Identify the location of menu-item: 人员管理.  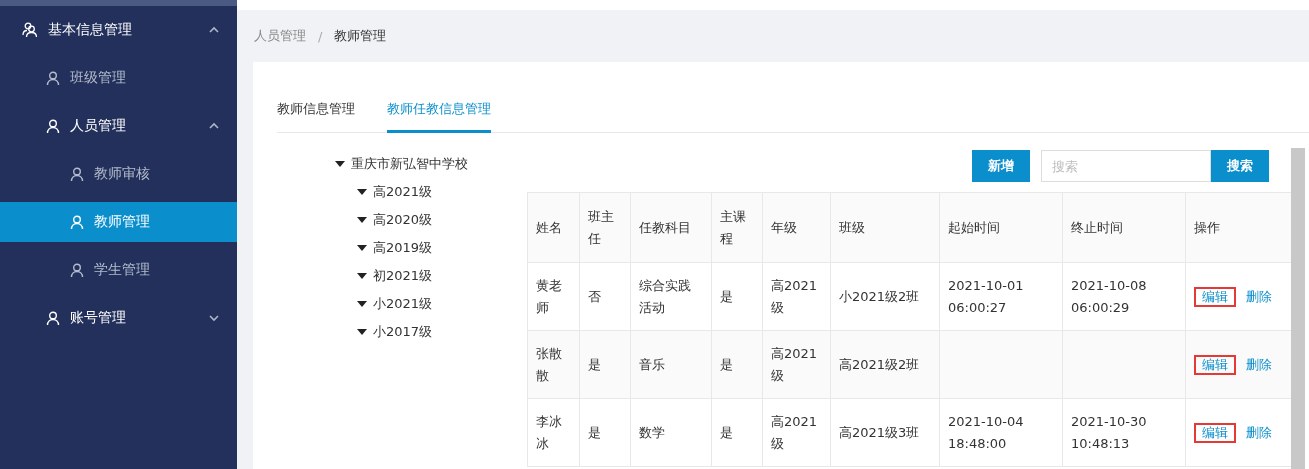
(118, 126).